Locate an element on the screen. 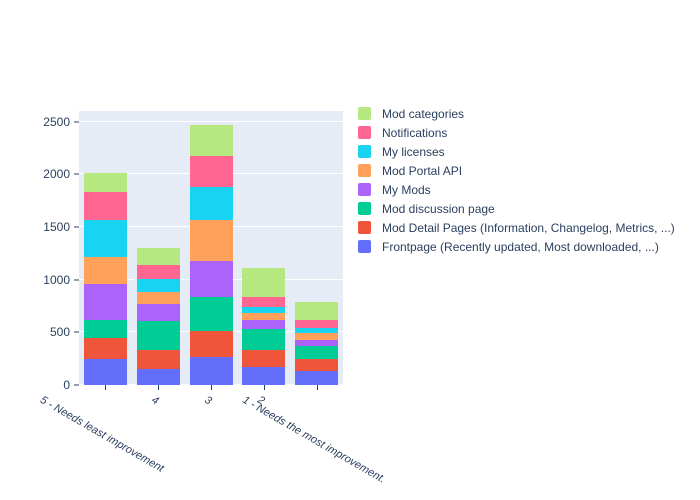 This screenshot has width=700, height=500. x-axis-tick-label: 1 - Needs the most improvement. is located at coordinates (313, 440).